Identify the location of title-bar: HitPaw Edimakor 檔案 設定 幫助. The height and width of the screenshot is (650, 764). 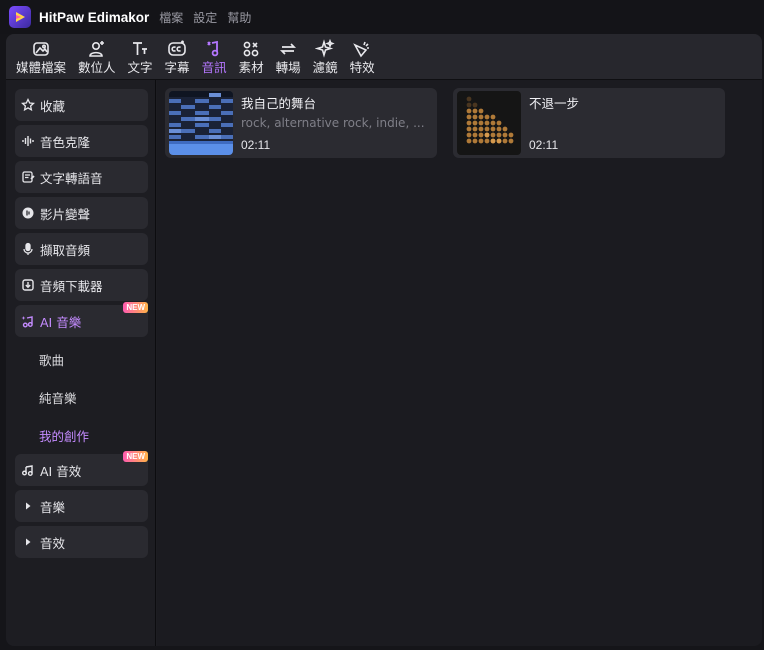
(382, 17).